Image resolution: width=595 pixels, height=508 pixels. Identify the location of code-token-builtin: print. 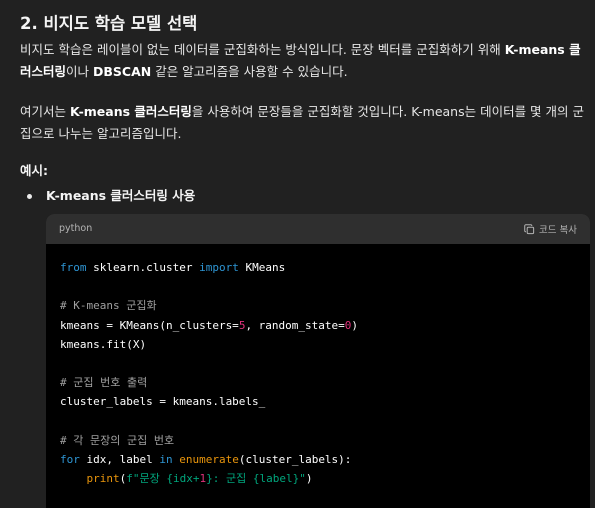
(103, 479).